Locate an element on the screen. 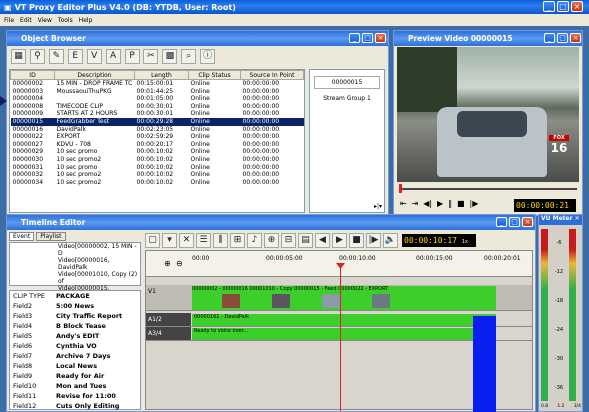 This screenshot has width=589, height=412. sound-icon: 🔈 is located at coordinates (390, 240).